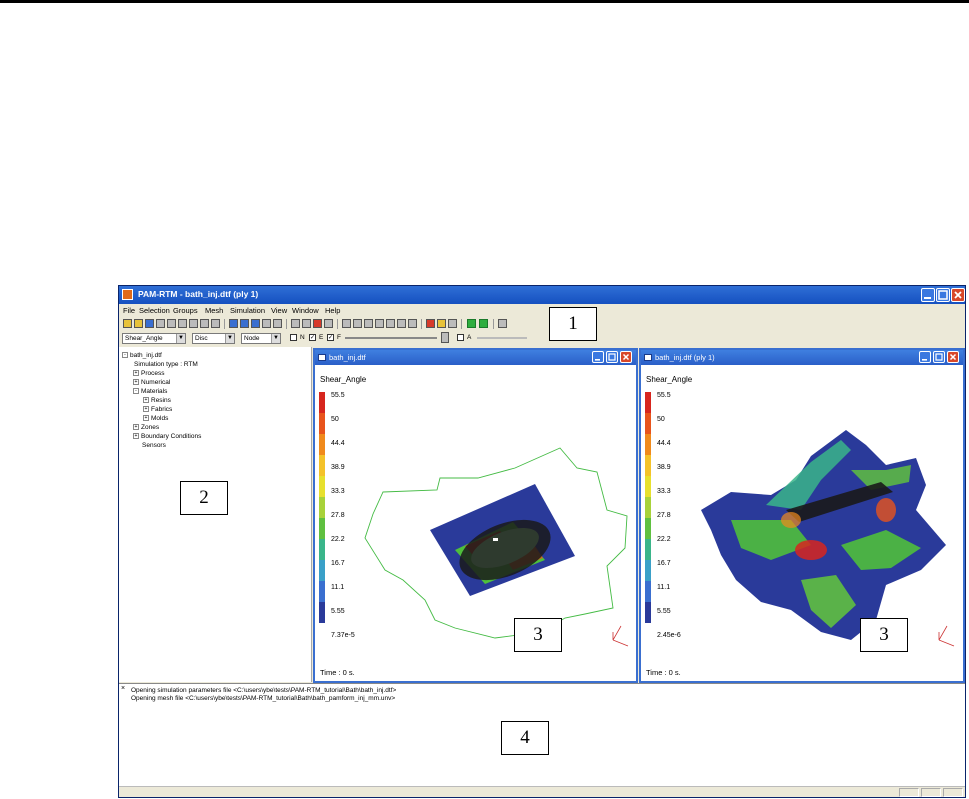 This screenshot has width=969, height=799. I want to click on close-icon, so click(958, 295).